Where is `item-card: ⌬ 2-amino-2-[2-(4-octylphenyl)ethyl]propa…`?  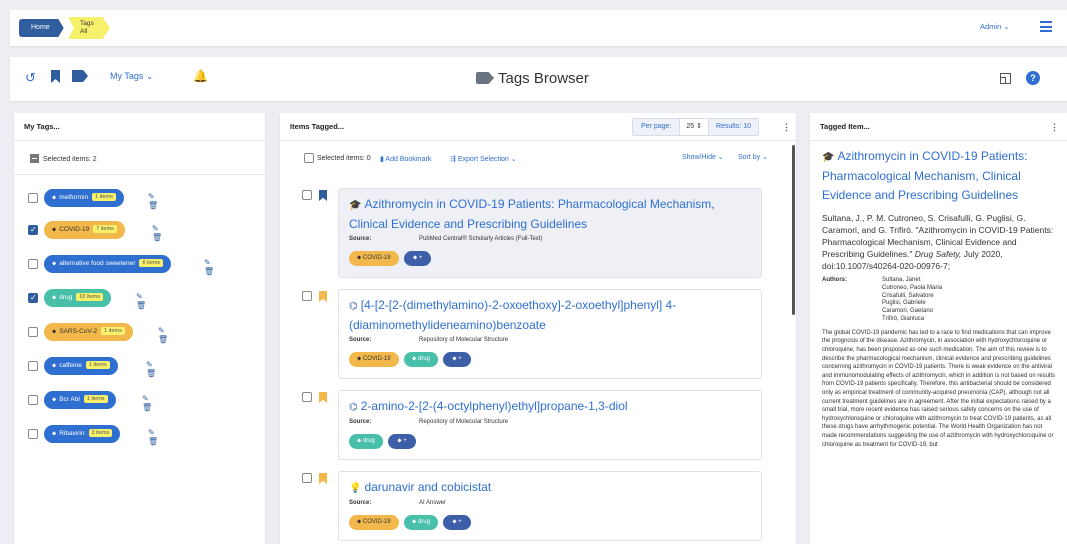
item-card: ⌬ 2-amino-2-[2-(4-octylphenyl)ethyl]propa… is located at coordinates (550, 425).